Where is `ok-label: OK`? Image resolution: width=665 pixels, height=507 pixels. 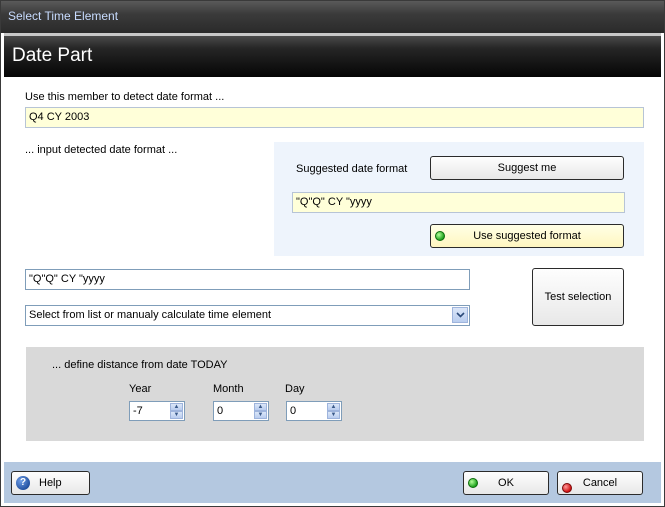 ok-label: OK is located at coordinates (506, 483).